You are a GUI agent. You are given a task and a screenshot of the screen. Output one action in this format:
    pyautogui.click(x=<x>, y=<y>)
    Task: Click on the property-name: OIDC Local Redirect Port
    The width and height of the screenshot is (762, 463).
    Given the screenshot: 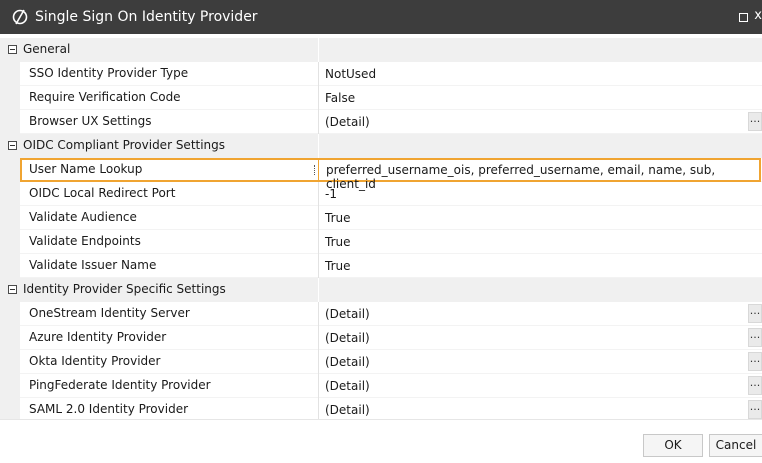 What is the action you would take?
    pyautogui.click(x=102, y=193)
    